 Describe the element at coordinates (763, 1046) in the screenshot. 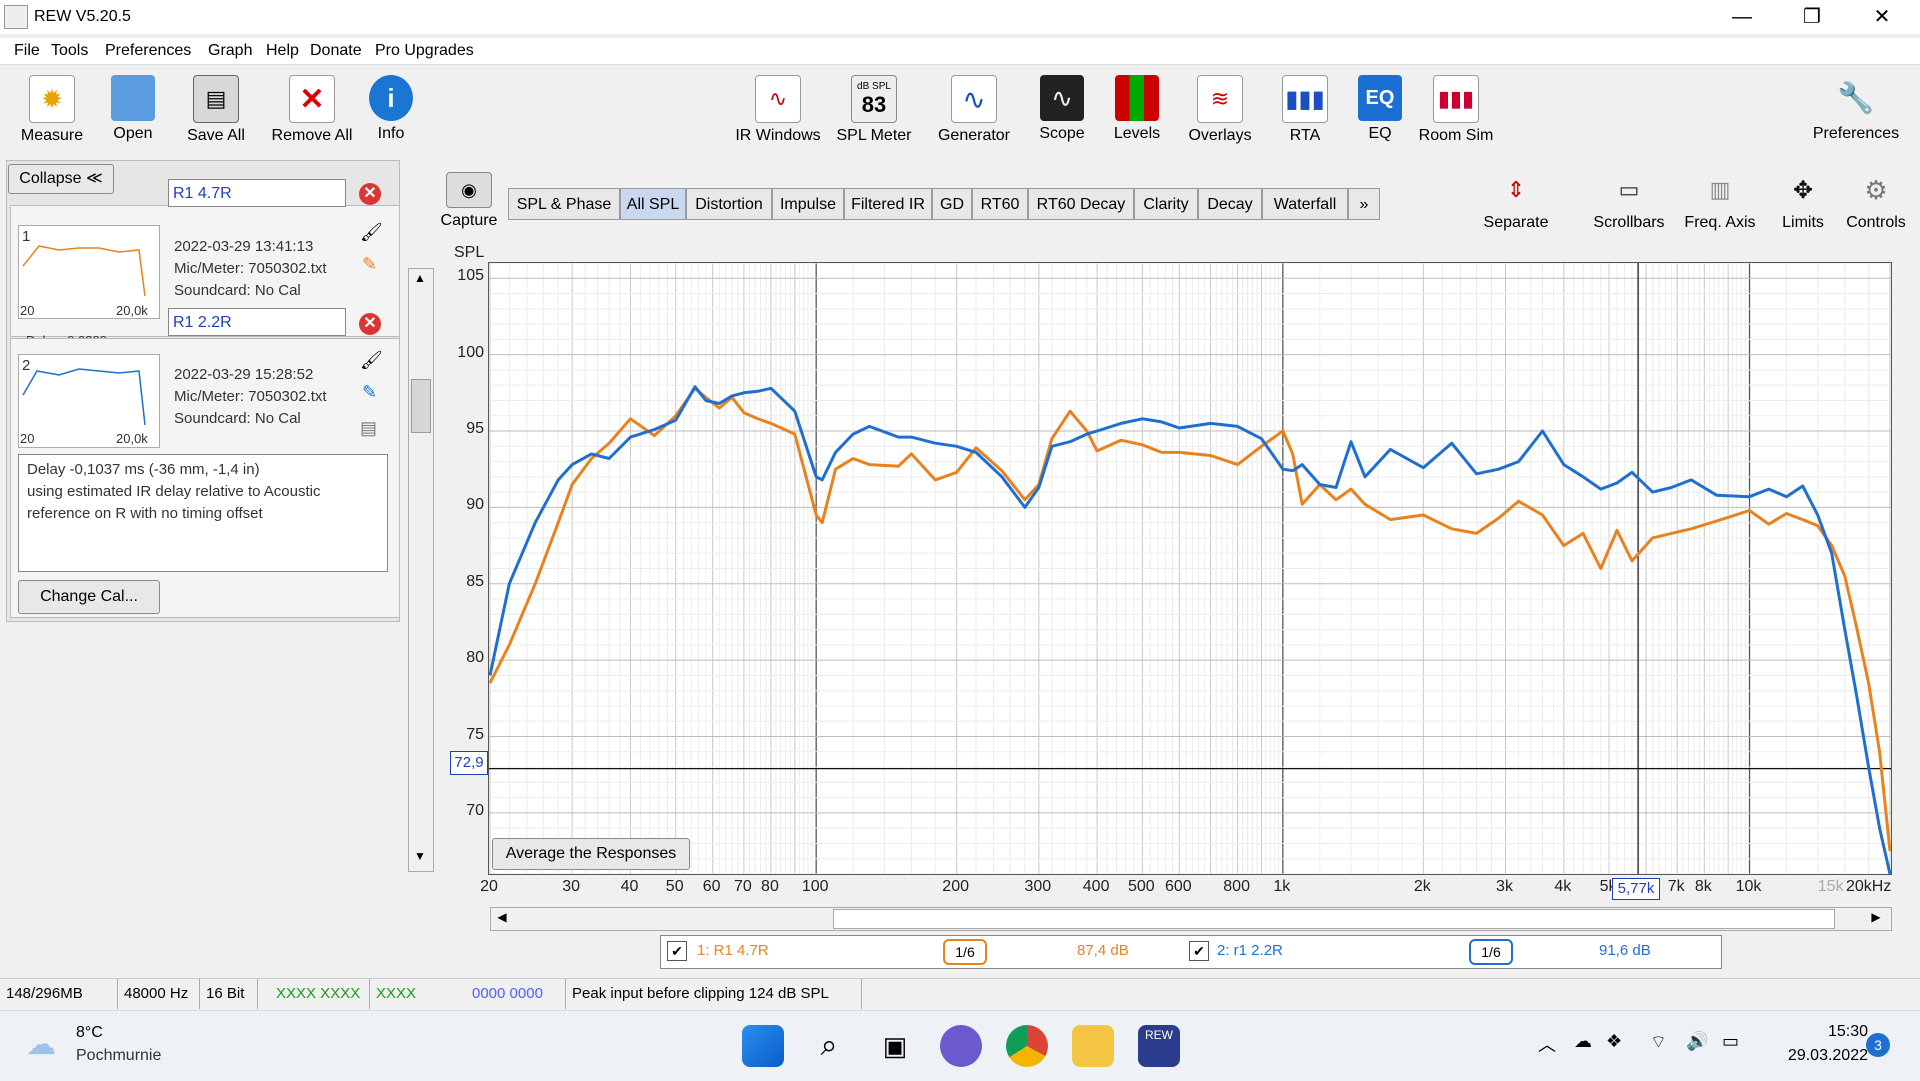

I see `windows-start-icon` at that location.